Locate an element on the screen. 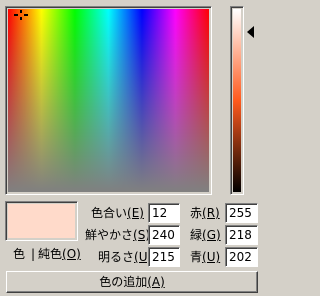 The height and width of the screenshot is (296, 320). luminosity-slider-arrow-icon is located at coordinates (250, 32).